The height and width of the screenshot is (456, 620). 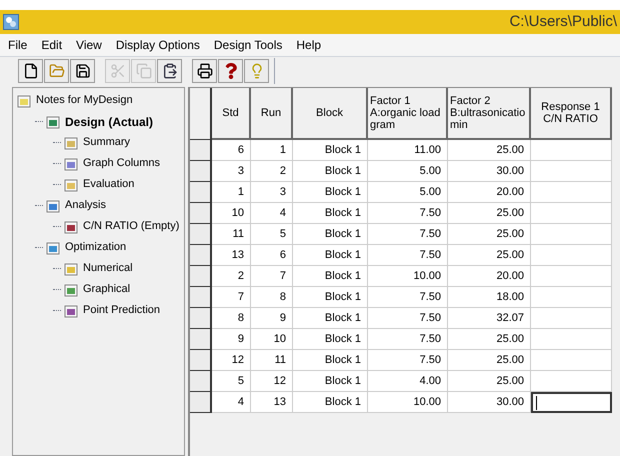 What do you see at coordinates (158, 45) in the screenshot?
I see `menu-item: Display Options` at bounding box center [158, 45].